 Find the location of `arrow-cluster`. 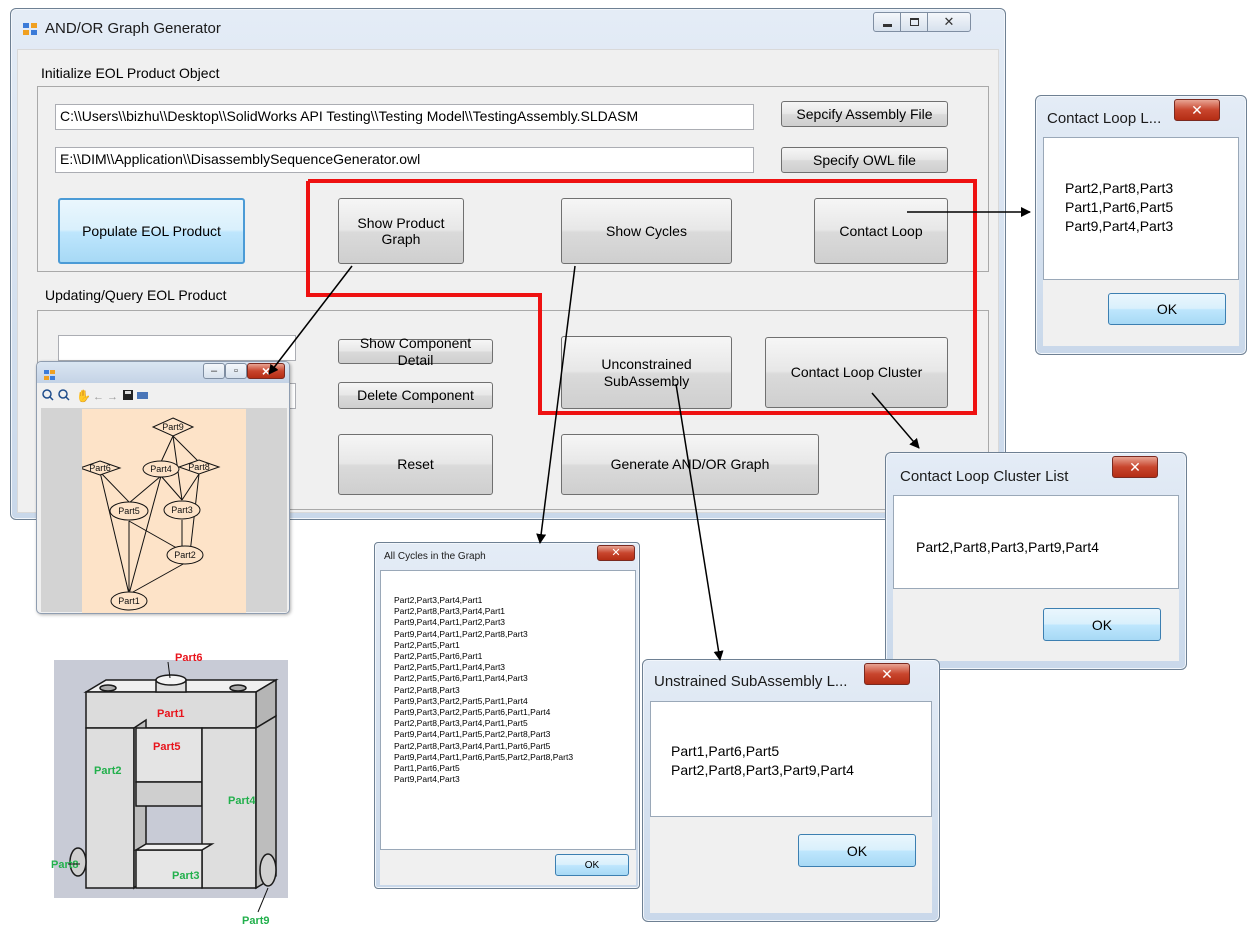

arrow-cluster is located at coordinates (895, 420).